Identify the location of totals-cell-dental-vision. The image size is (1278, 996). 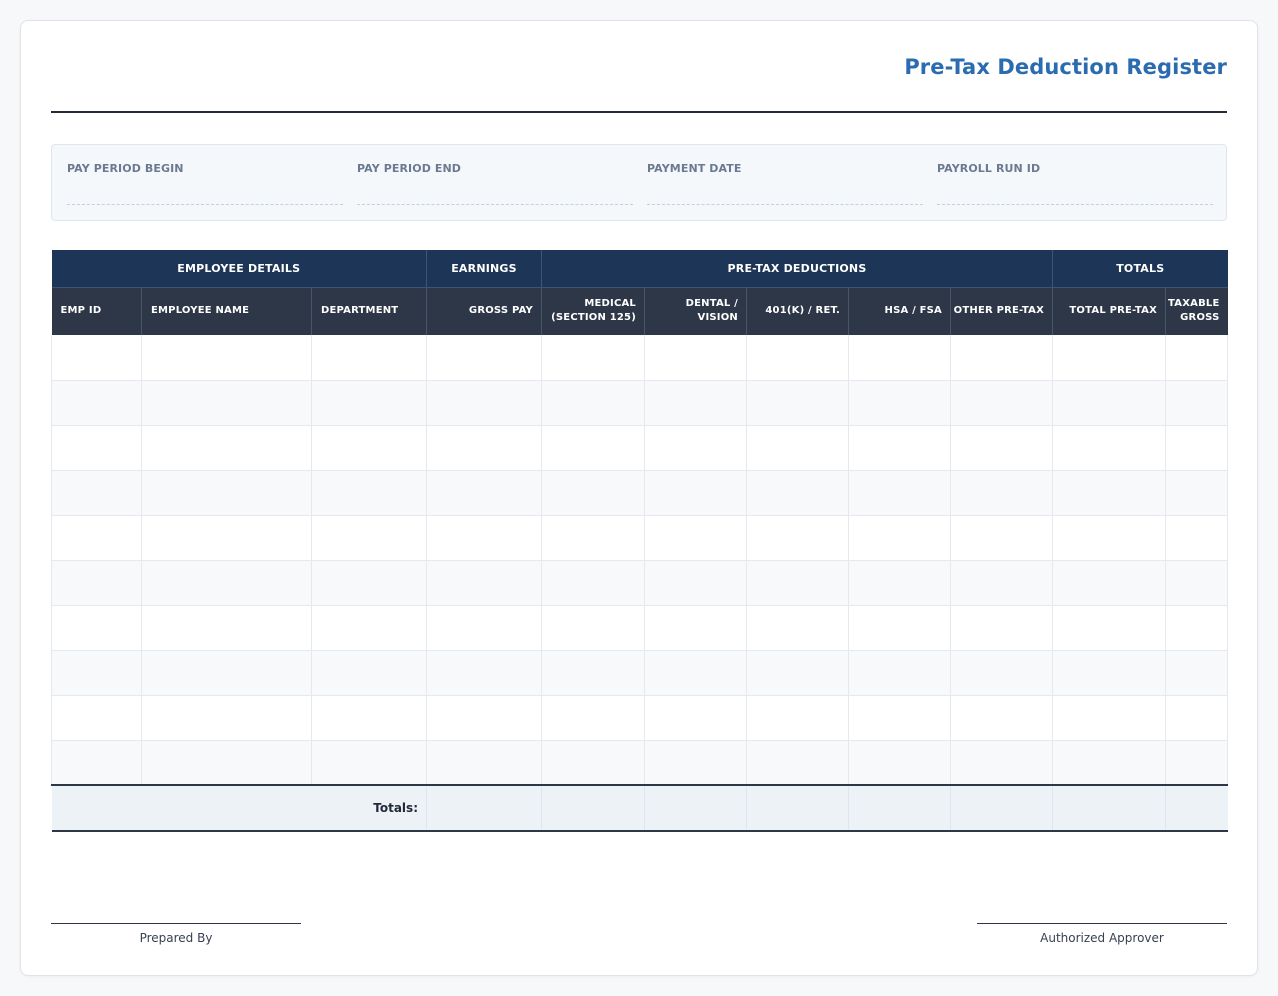
(695, 808).